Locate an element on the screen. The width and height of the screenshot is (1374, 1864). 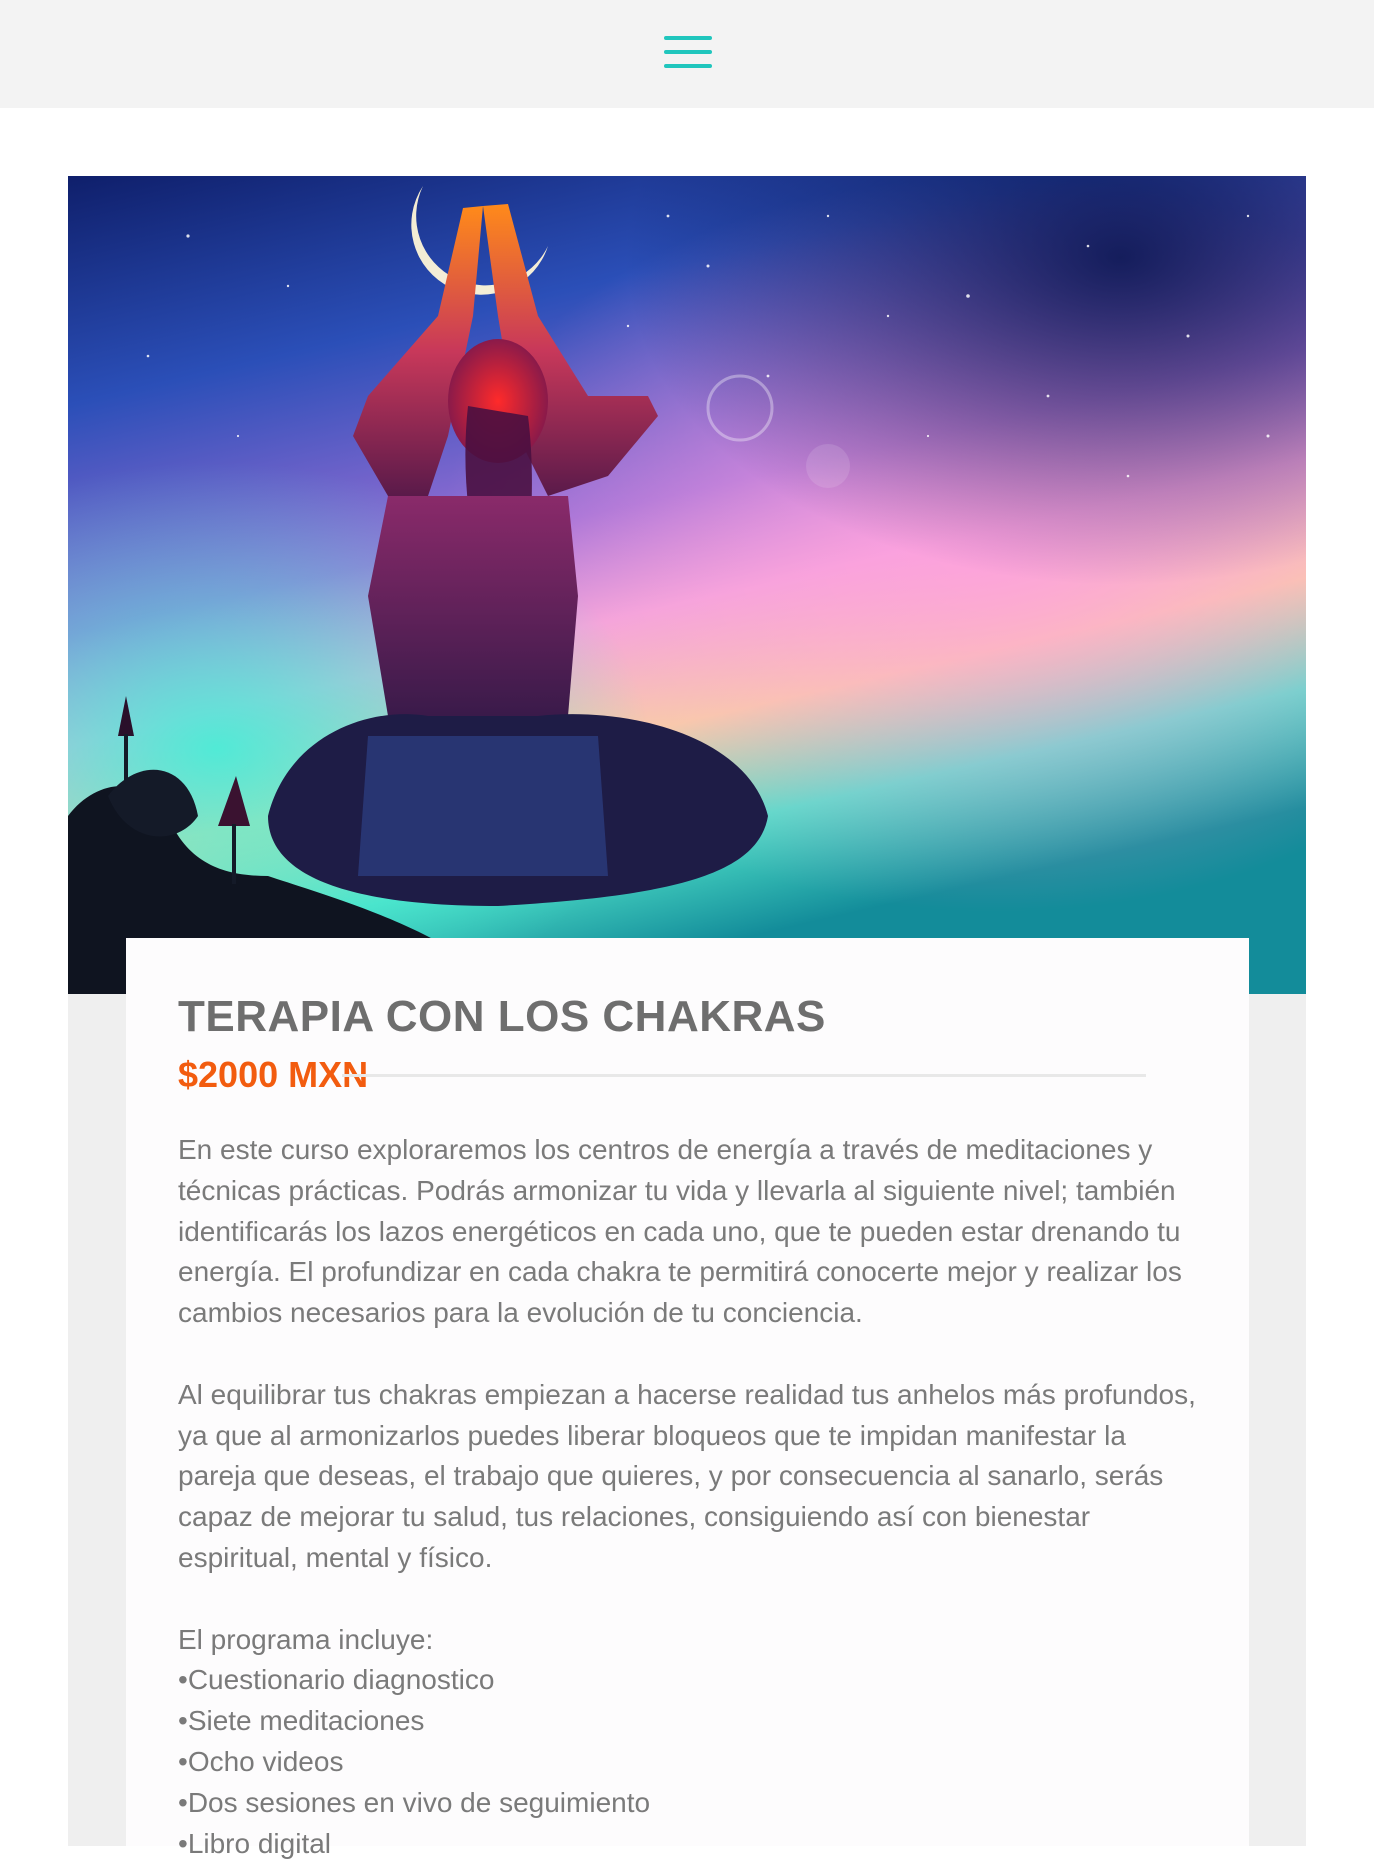
price-divider is located at coordinates (744, 1075).